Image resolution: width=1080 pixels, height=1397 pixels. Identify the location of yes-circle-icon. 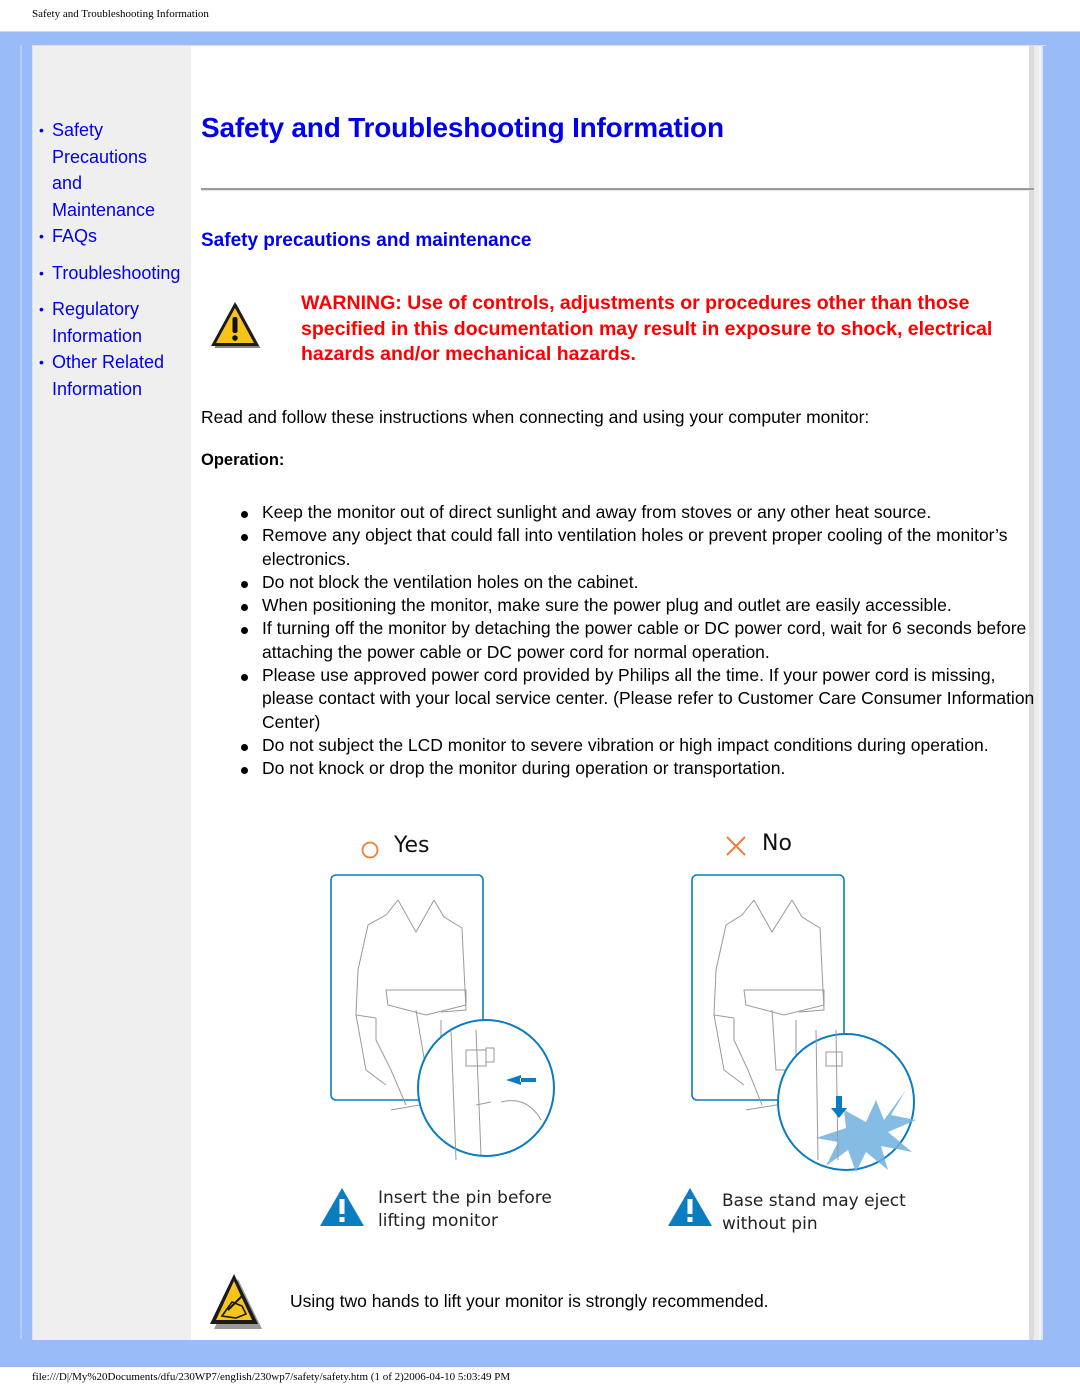
(370, 850).